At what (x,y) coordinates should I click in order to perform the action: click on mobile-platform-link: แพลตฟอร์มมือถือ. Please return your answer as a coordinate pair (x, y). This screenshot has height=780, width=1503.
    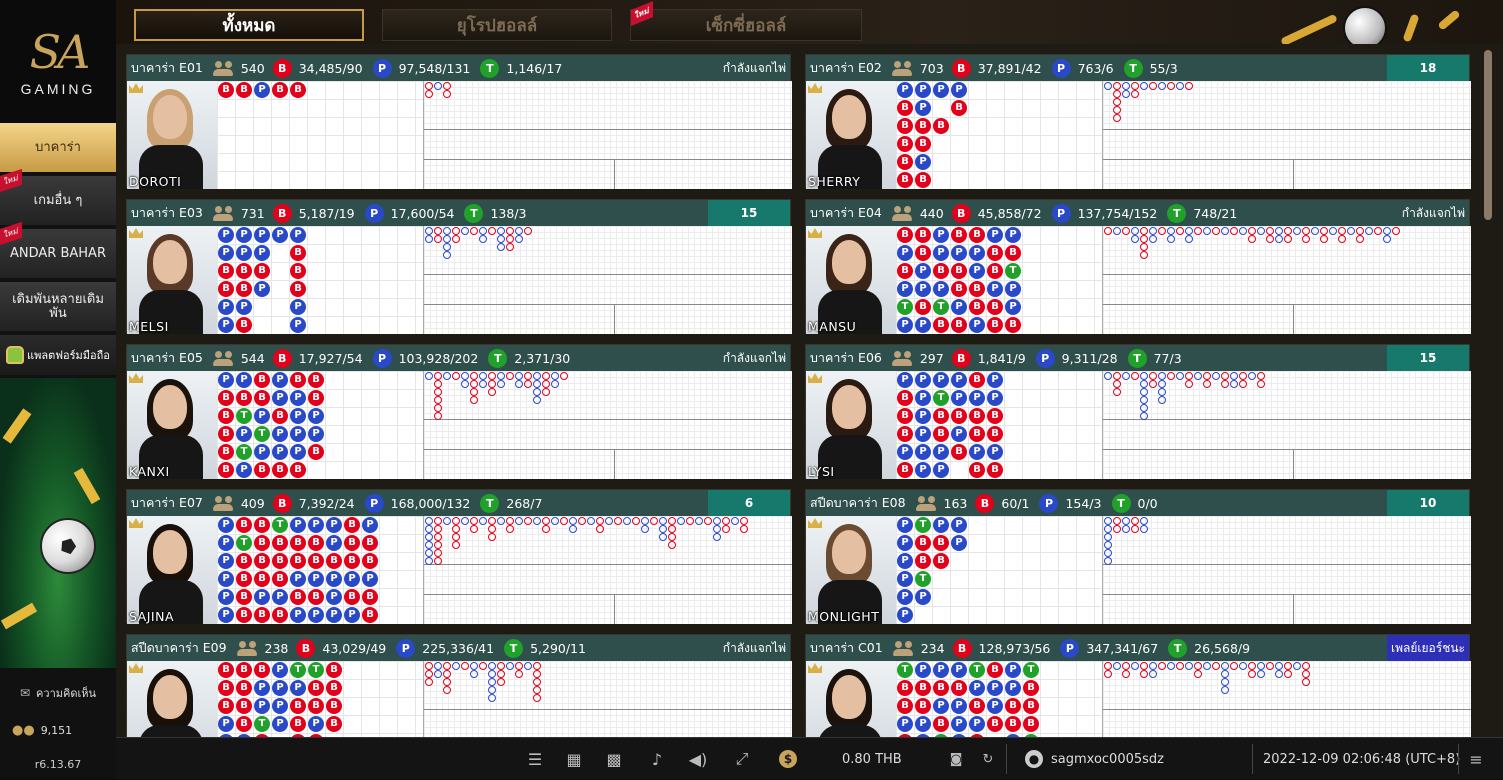
    Looking at the image, I should click on (58, 355).